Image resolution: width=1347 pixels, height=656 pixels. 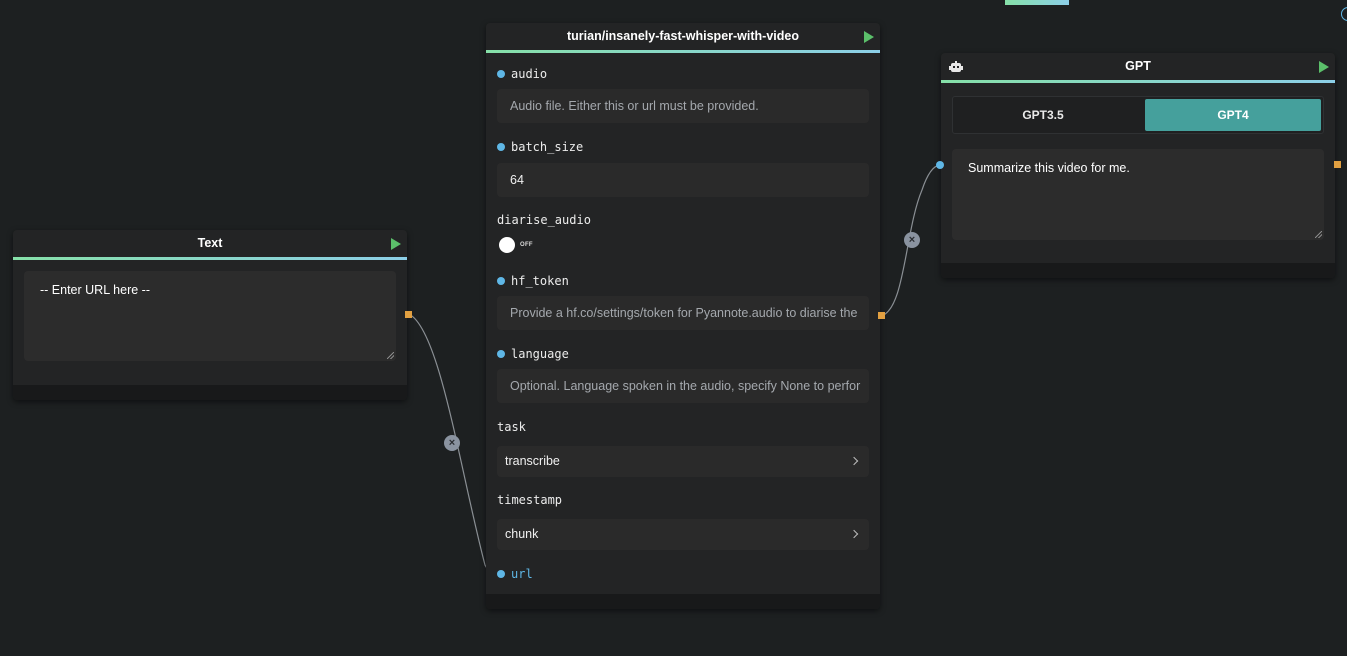 What do you see at coordinates (501, 74) in the screenshot?
I see `audio-input-port` at bounding box center [501, 74].